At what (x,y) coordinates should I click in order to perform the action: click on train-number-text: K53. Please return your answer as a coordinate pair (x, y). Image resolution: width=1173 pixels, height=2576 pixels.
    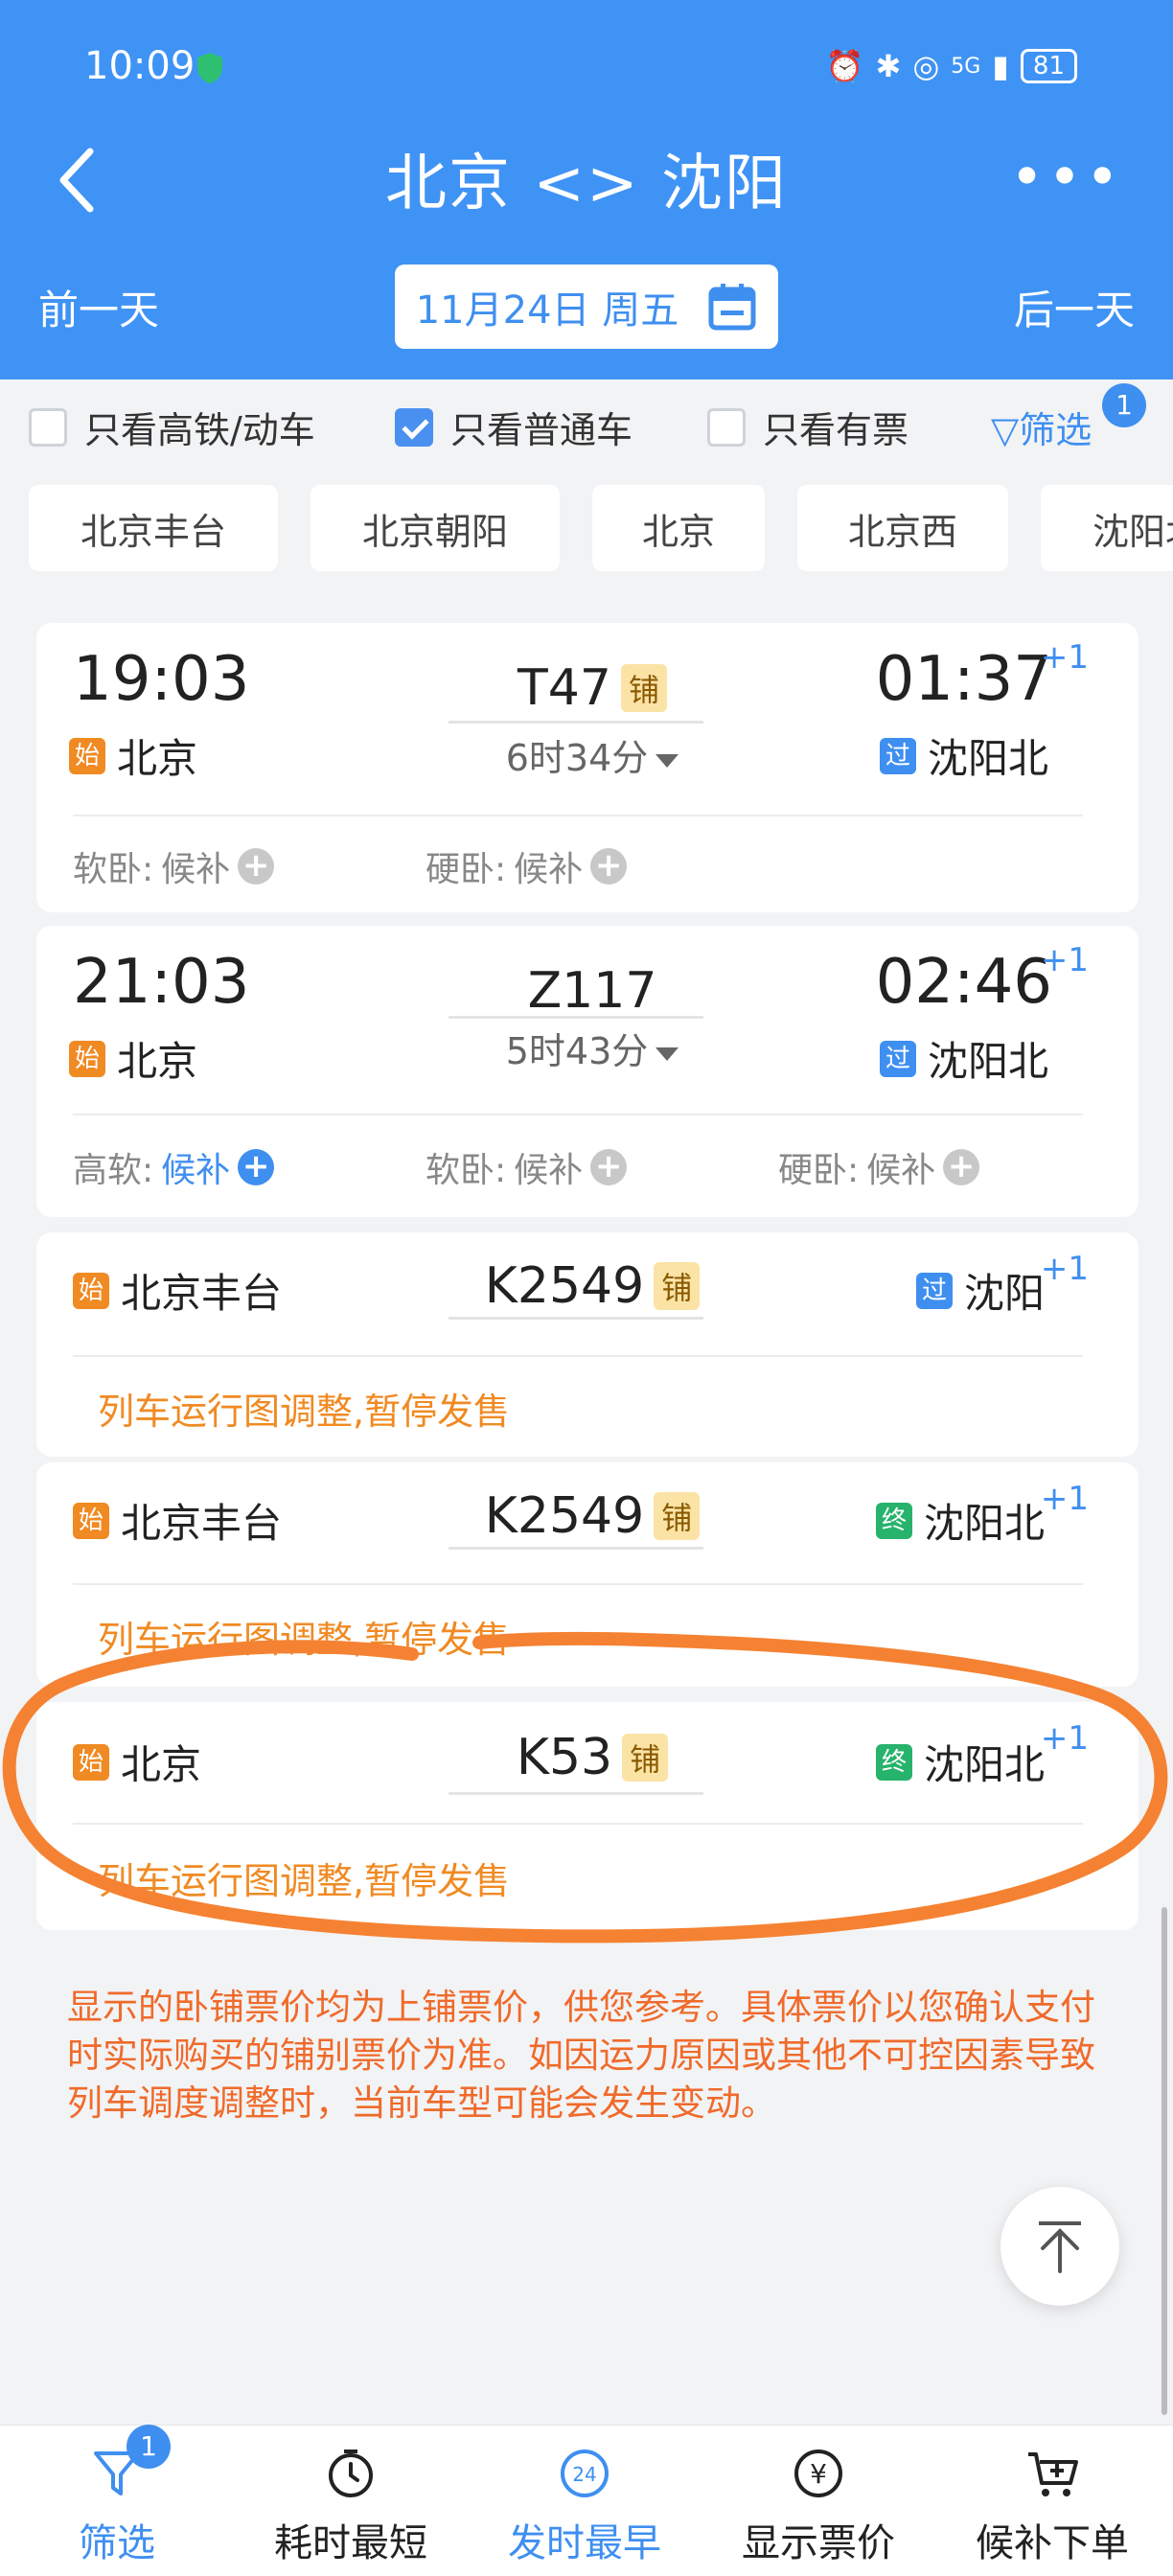
    Looking at the image, I should click on (564, 1757).